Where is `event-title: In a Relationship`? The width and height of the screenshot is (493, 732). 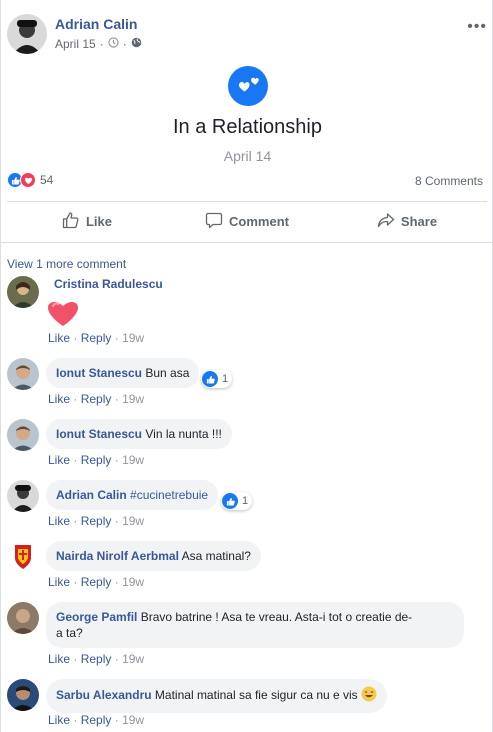 event-title: In a Relationship is located at coordinates (247, 127).